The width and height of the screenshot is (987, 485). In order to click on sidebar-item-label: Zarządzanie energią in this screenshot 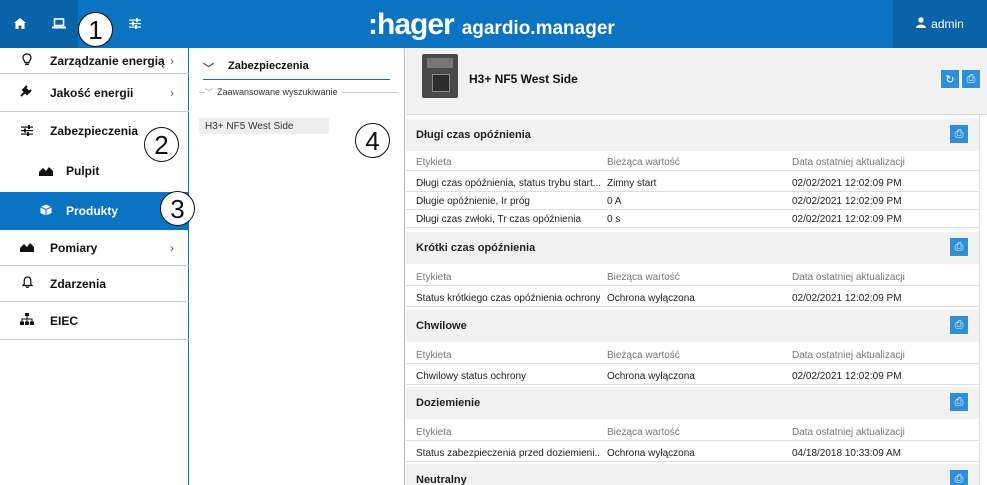, I will do `click(107, 60)`.